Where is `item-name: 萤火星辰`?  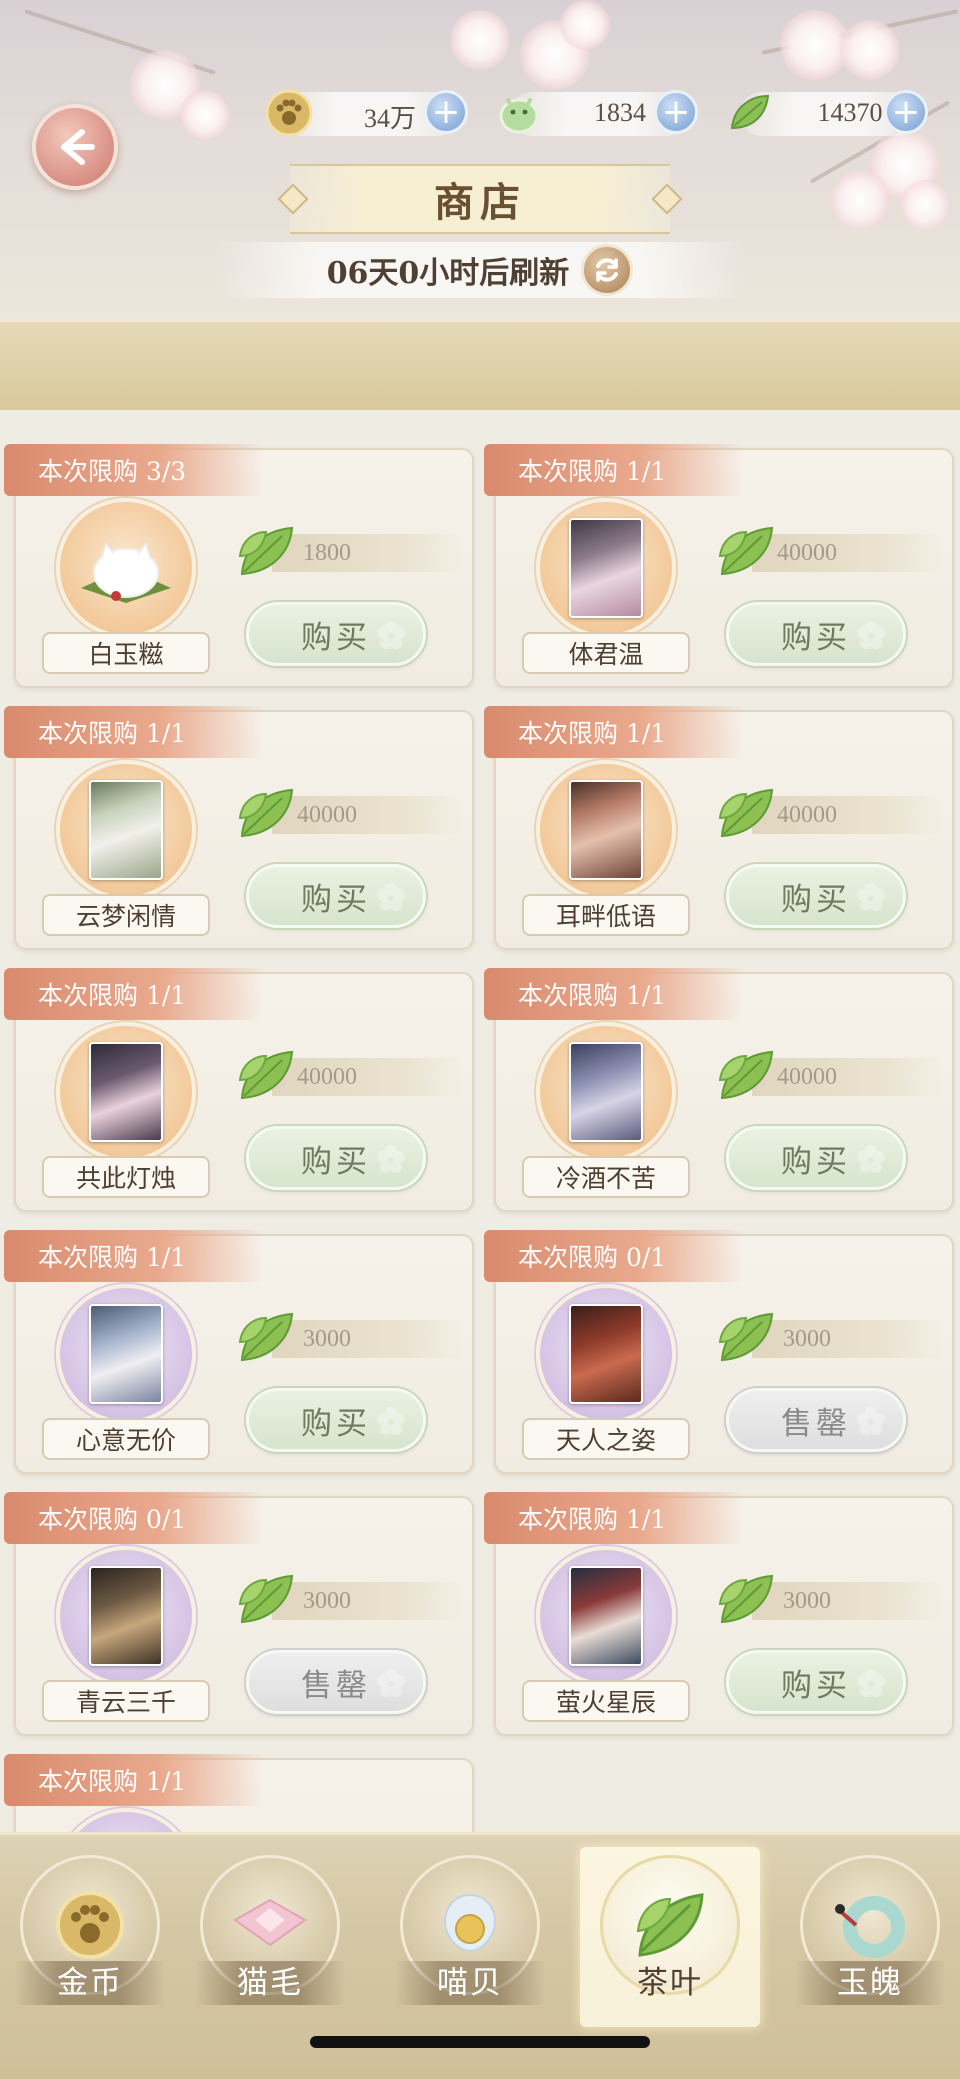 item-name: 萤火星辰 is located at coordinates (606, 1701).